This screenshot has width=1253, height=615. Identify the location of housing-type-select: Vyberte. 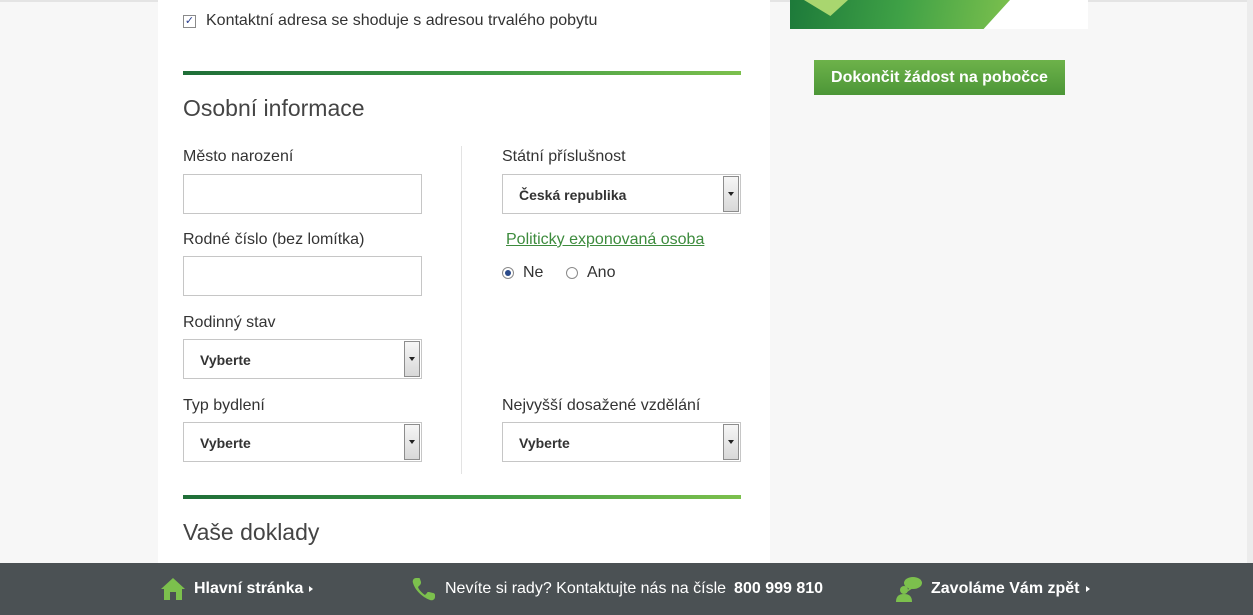
(302, 442).